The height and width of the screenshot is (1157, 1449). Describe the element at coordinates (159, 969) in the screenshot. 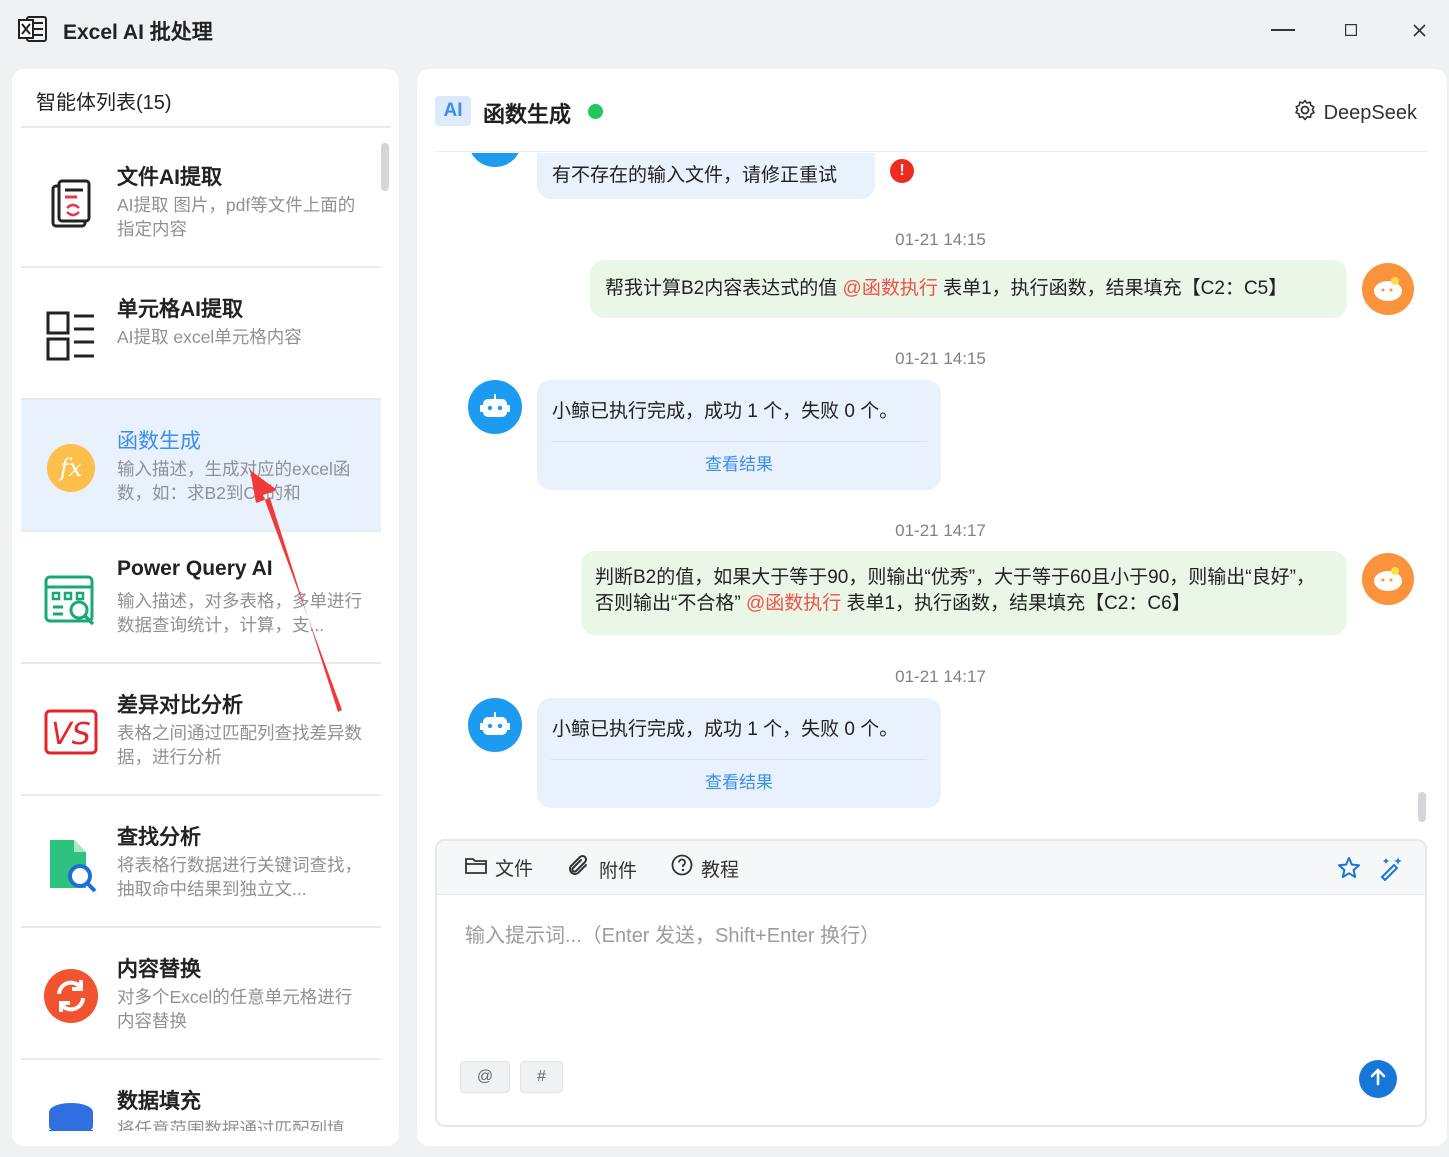

I see `agent-name: 内容替换` at that location.